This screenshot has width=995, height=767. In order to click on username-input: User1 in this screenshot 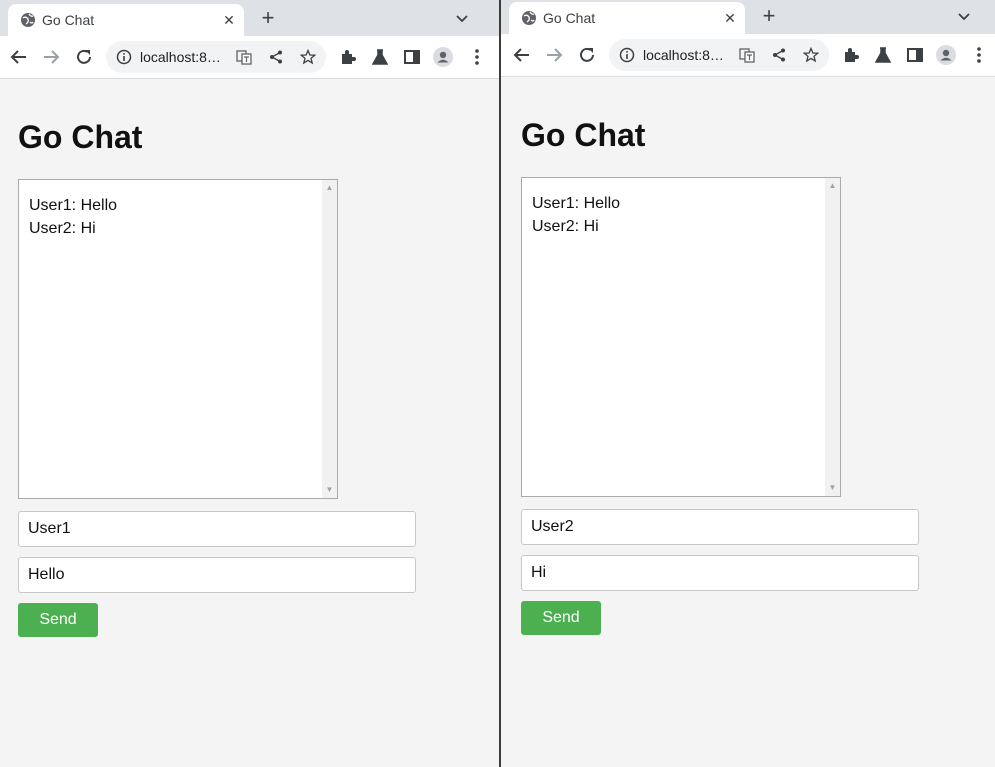, I will do `click(217, 529)`.